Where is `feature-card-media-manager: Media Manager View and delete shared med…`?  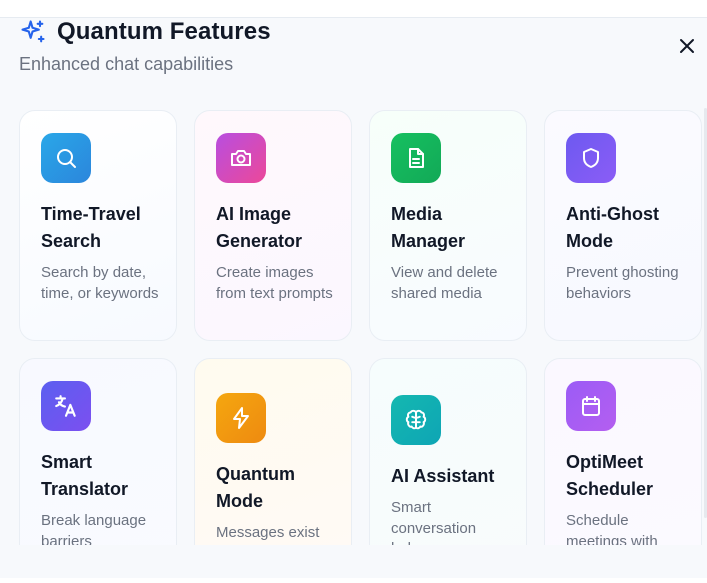
feature-card-media-manager: Media Manager View and delete shared med… is located at coordinates (448, 225).